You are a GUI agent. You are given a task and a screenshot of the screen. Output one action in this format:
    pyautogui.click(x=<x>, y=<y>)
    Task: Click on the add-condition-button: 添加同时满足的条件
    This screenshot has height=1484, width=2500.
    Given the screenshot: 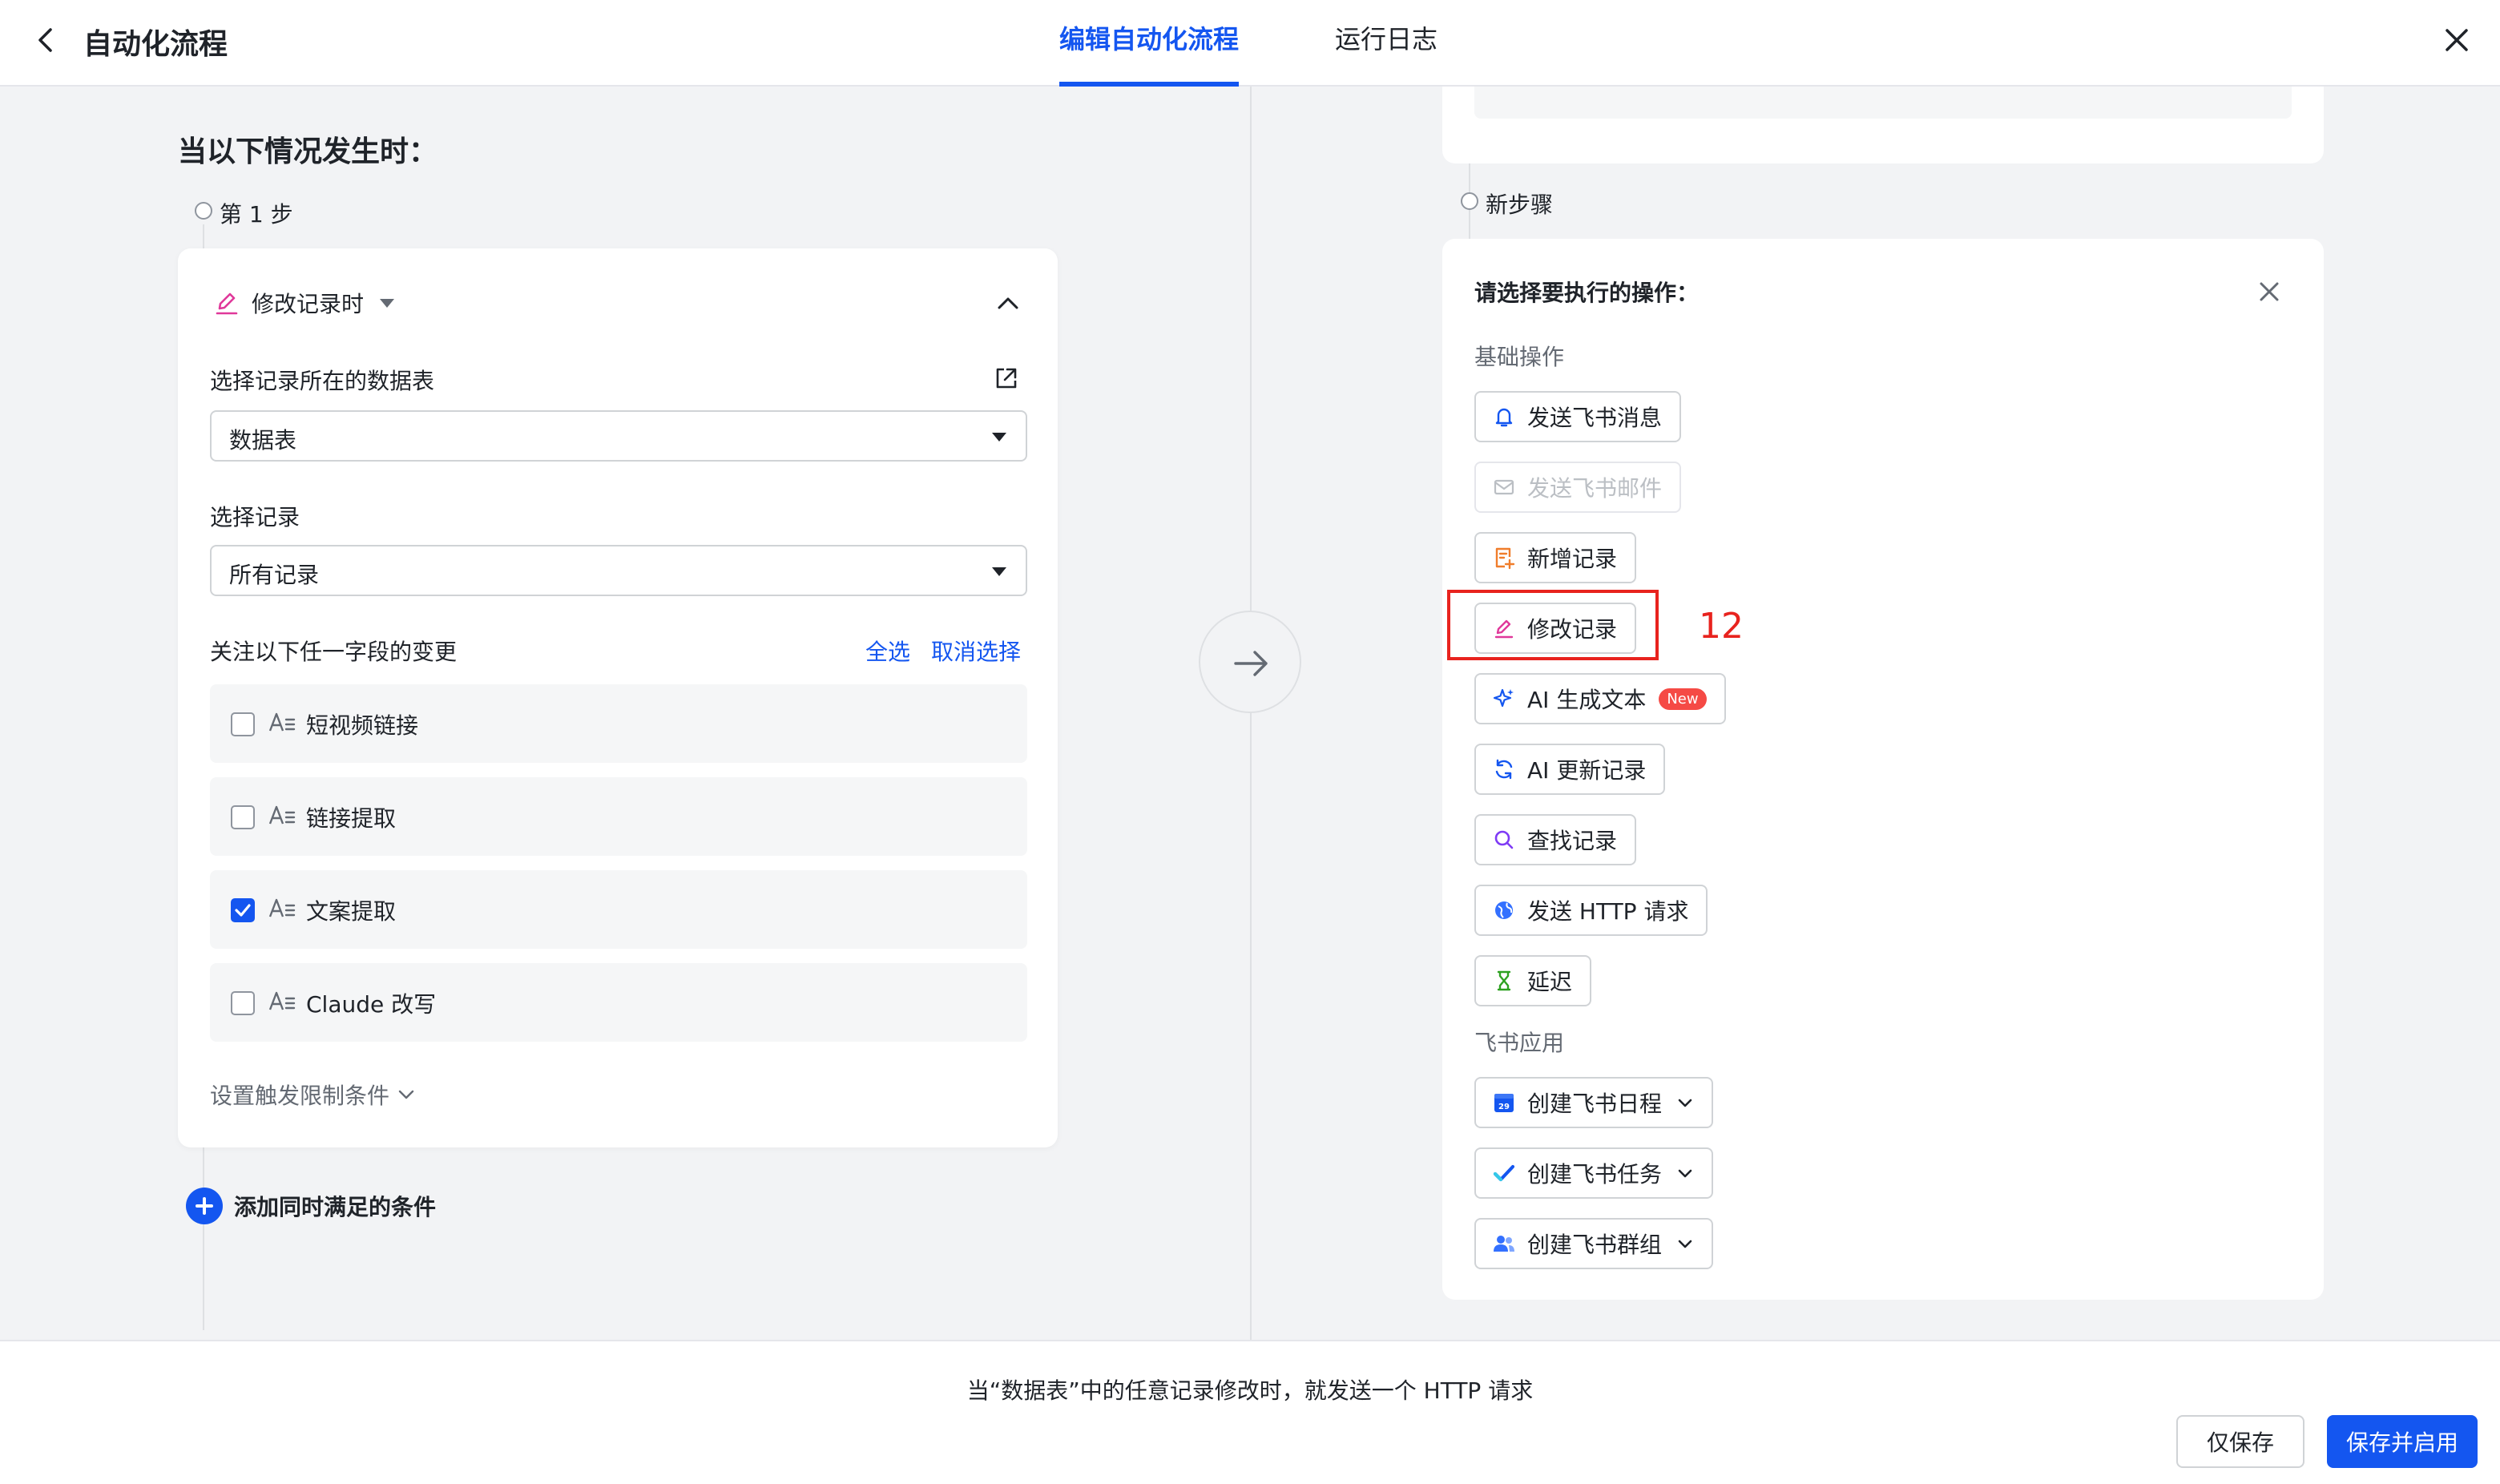 What is the action you would take?
    pyautogui.click(x=311, y=1206)
    